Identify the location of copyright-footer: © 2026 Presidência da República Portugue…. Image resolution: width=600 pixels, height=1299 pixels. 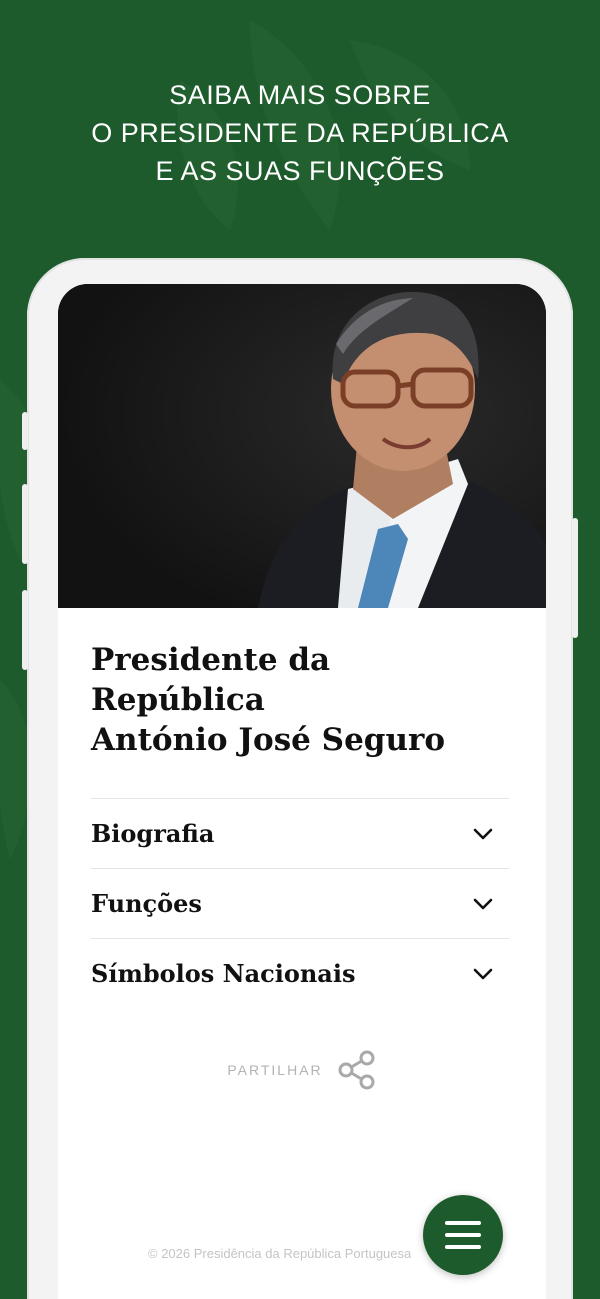
(280, 1253).